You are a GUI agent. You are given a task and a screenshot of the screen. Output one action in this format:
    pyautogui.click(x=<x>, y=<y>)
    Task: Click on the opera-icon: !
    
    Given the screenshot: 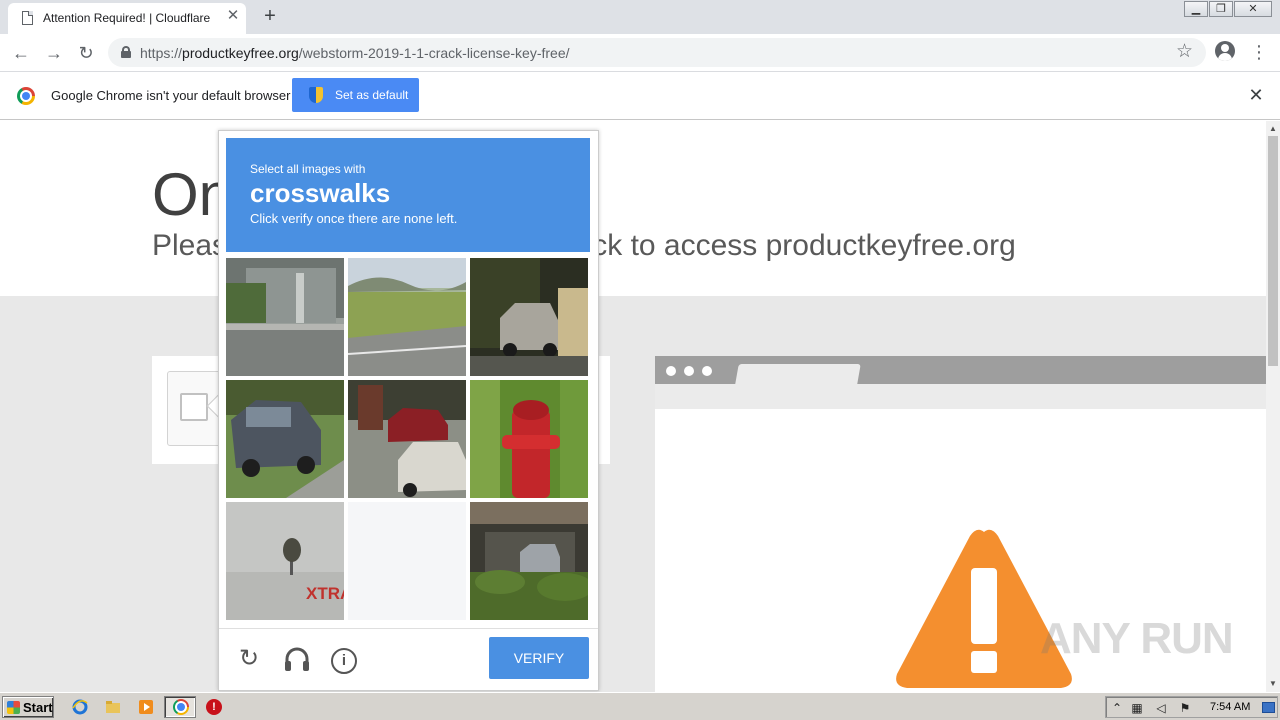 What is the action you would take?
    pyautogui.click(x=214, y=707)
    